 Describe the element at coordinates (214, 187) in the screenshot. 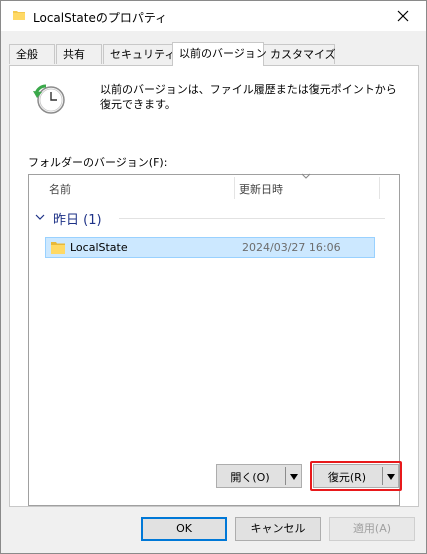

I see `column-header: 名前 更新日時` at that location.